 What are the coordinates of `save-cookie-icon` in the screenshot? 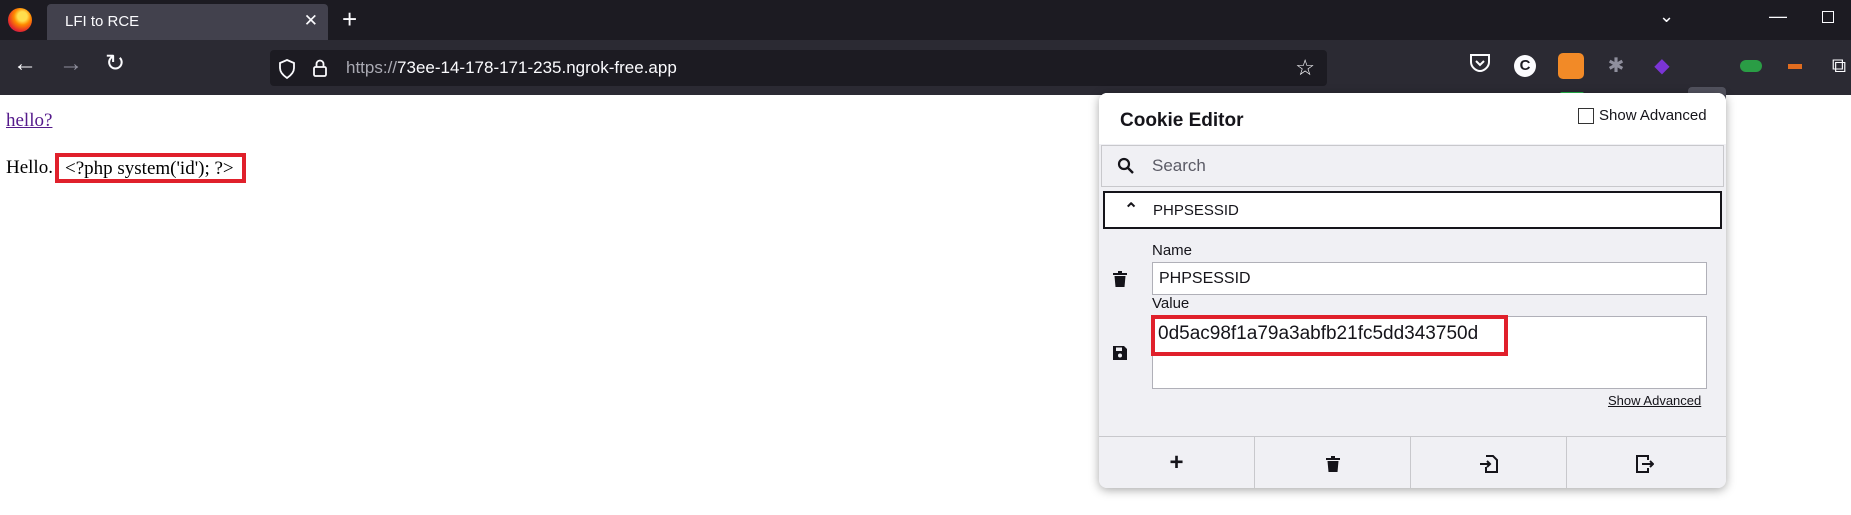 It's located at (1120, 353).